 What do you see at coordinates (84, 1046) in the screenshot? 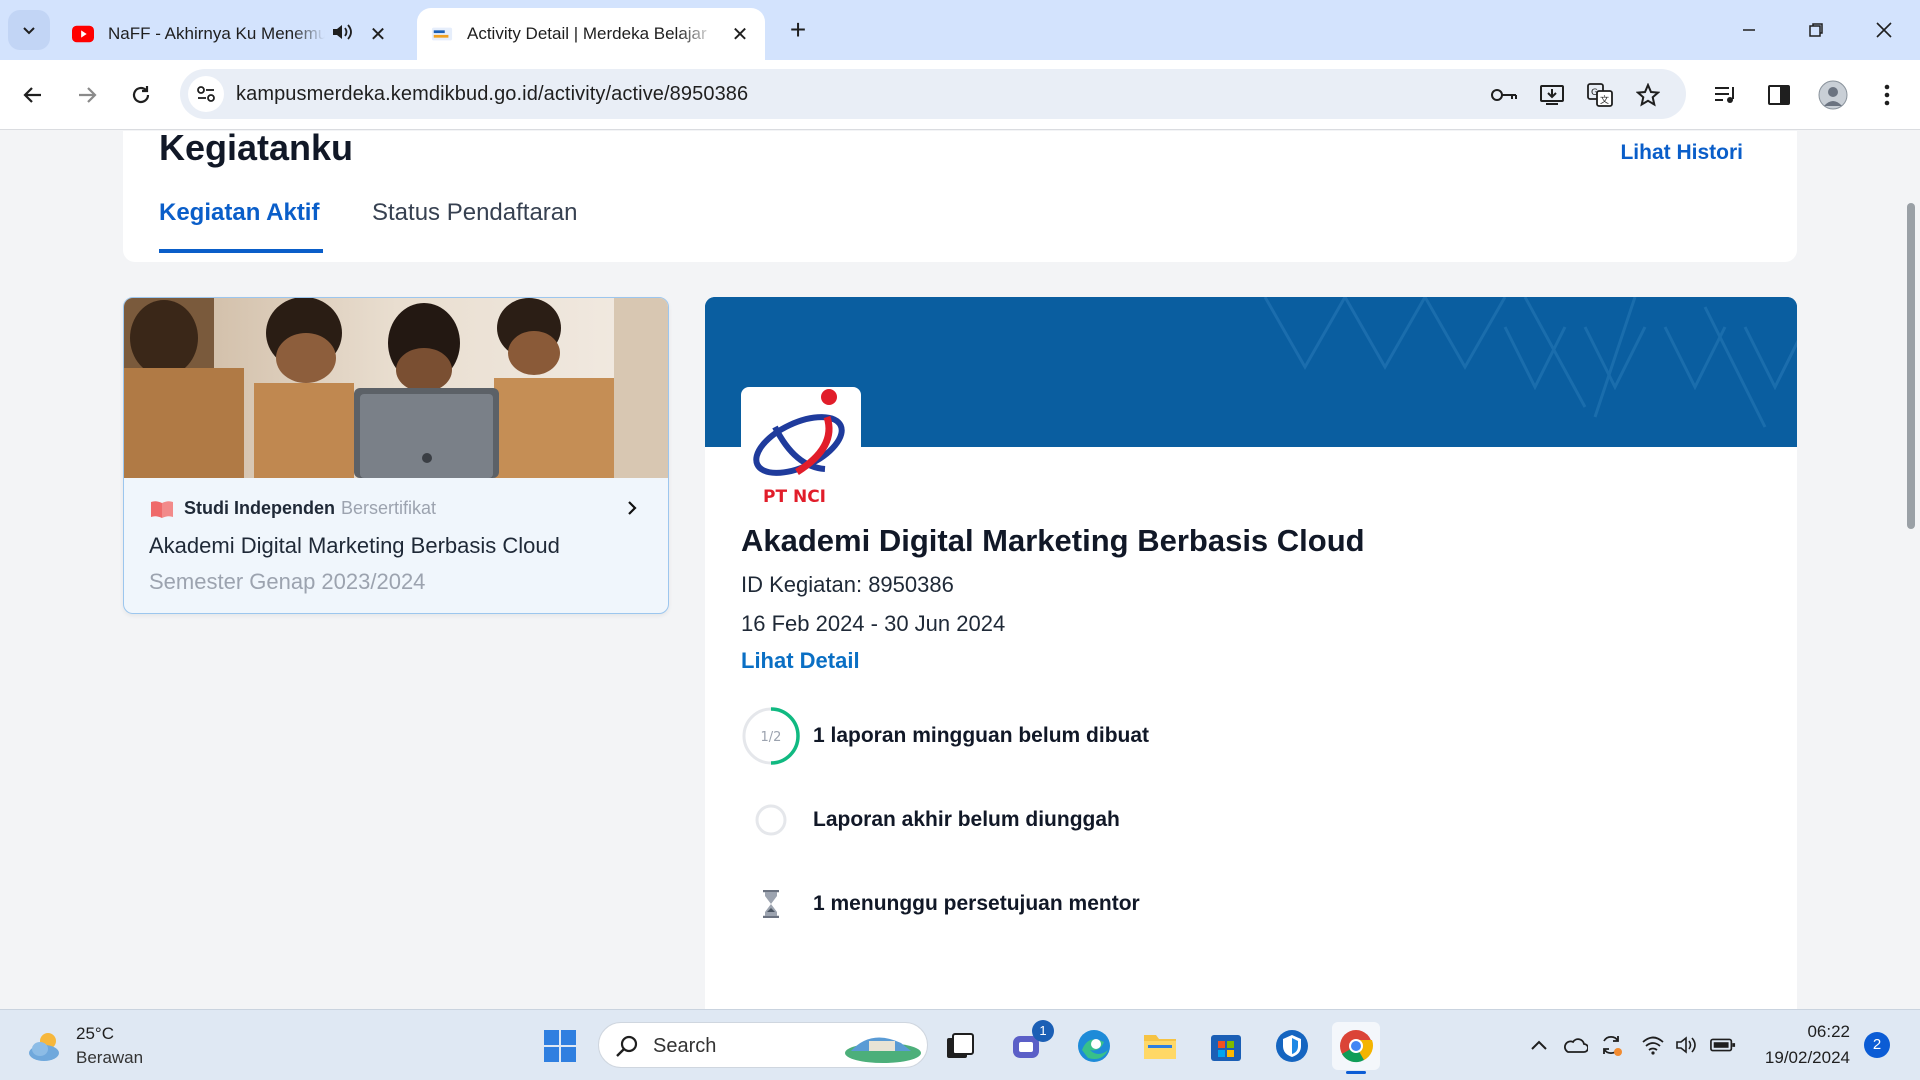
I see `weather-widget: 25°C Berawan` at bounding box center [84, 1046].